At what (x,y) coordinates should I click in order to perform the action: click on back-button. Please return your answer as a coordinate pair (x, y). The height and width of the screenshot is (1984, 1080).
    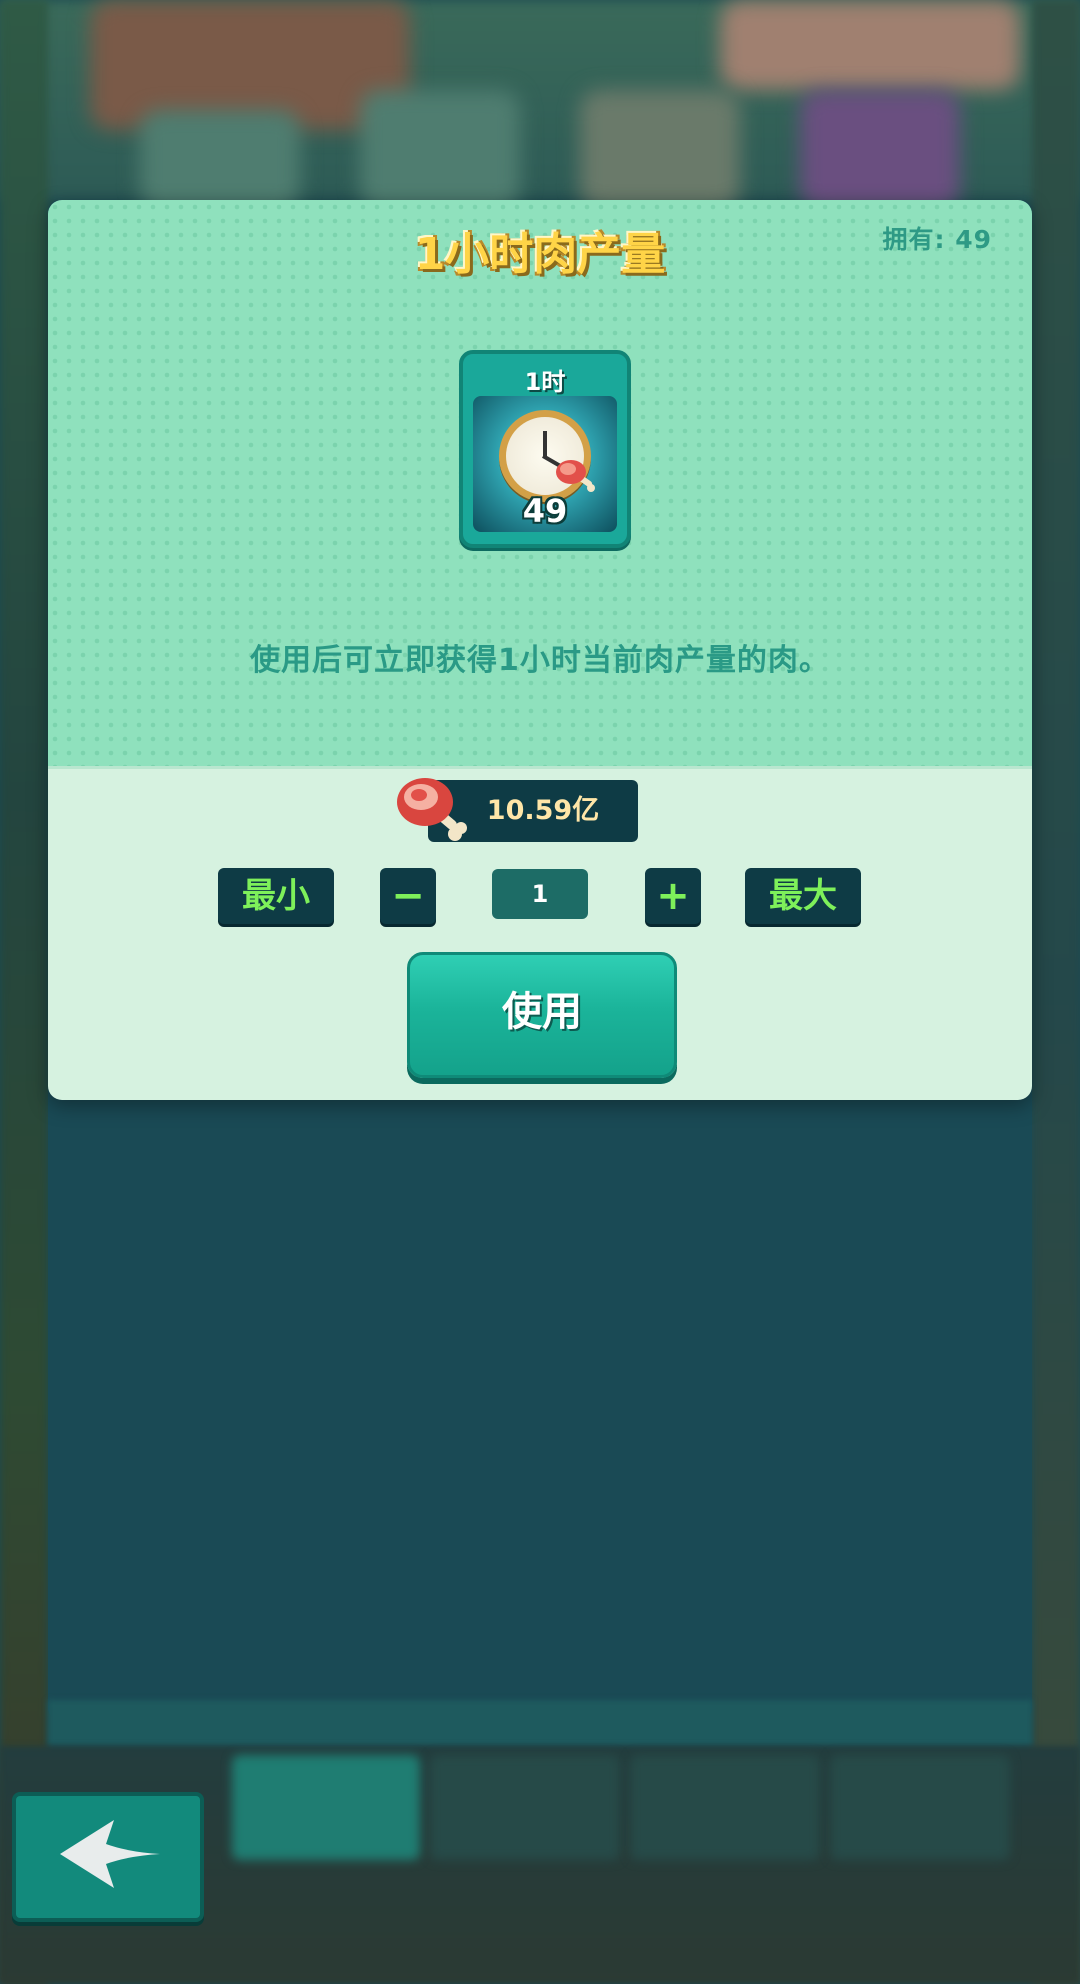
    Looking at the image, I should click on (108, 1857).